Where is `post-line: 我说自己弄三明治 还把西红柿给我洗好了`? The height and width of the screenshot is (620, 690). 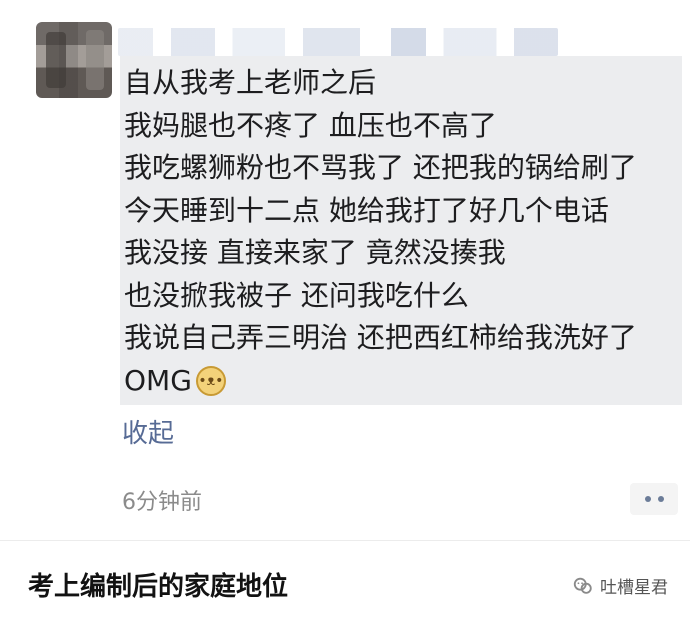
post-line: 我说自己弄三明治 还把西红柿给我洗好了 is located at coordinates (380, 337).